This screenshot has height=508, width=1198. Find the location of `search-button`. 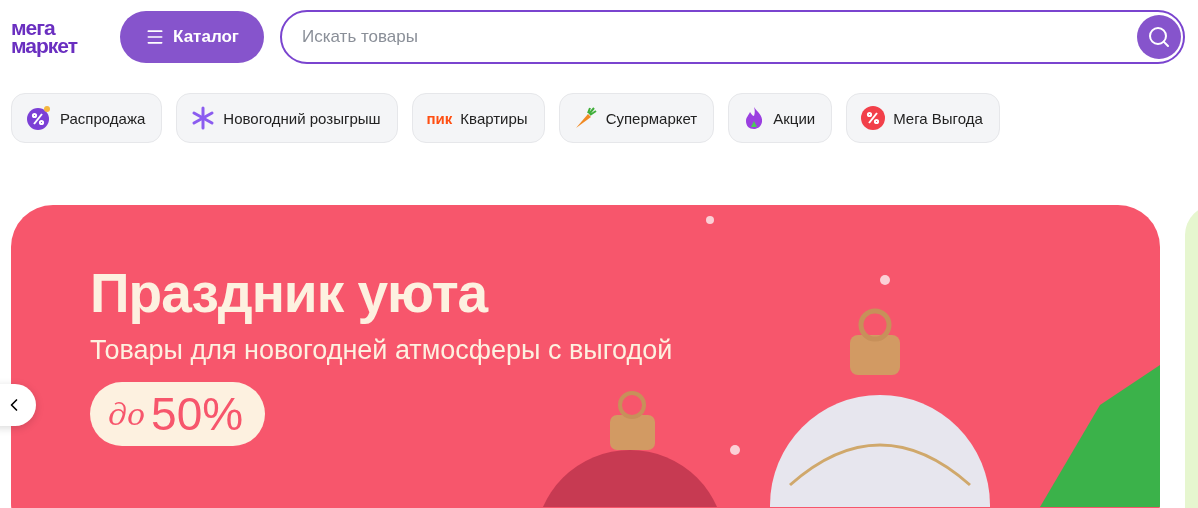

search-button is located at coordinates (1159, 37).